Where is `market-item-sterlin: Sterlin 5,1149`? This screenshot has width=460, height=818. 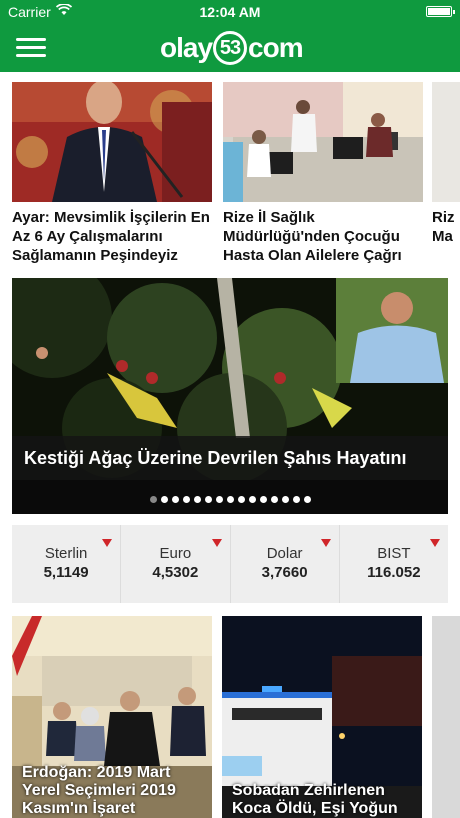 market-item-sterlin: Sterlin 5,1149 is located at coordinates (66, 564).